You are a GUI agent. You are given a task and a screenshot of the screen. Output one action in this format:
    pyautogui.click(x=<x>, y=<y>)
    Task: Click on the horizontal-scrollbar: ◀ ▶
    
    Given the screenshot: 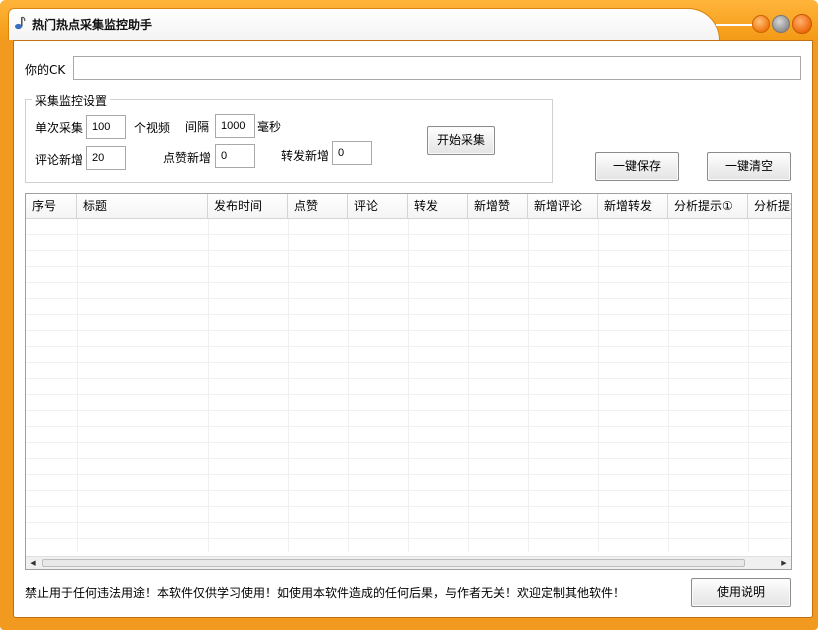 What is the action you would take?
    pyautogui.click(x=408, y=562)
    